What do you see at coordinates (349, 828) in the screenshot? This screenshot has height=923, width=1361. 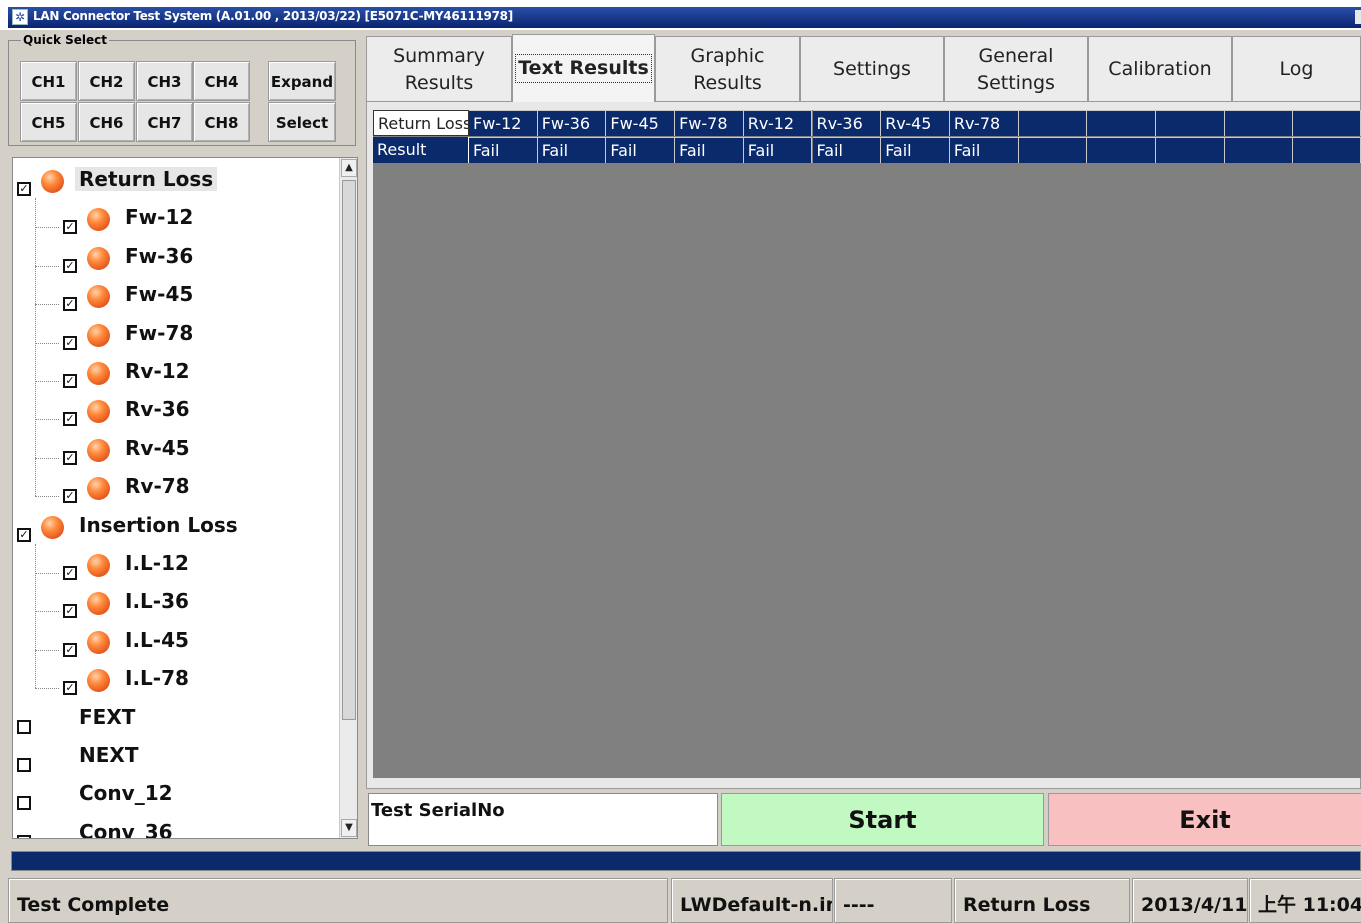 I see `scroll-down-arrow-icon: ▼` at bounding box center [349, 828].